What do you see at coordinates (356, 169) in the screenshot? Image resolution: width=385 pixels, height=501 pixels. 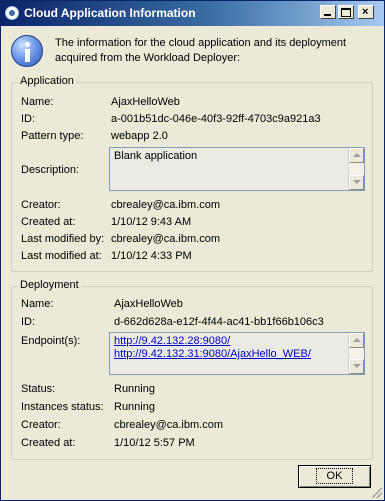 I see `description-scrollbar` at bounding box center [356, 169].